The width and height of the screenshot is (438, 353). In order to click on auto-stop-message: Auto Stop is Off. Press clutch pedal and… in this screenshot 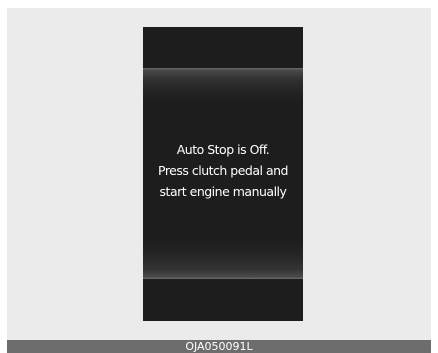, I will do `click(223, 170)`.